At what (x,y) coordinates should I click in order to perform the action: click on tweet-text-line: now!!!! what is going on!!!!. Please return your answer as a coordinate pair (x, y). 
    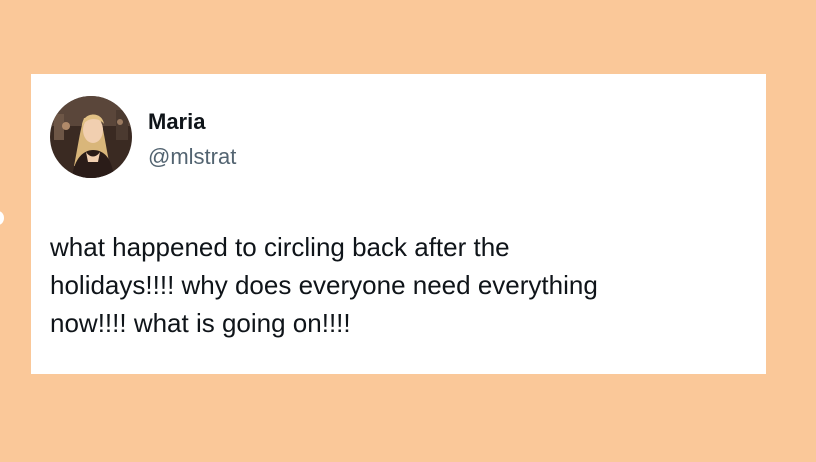
    Looking at the image, I should click on (200, 323).